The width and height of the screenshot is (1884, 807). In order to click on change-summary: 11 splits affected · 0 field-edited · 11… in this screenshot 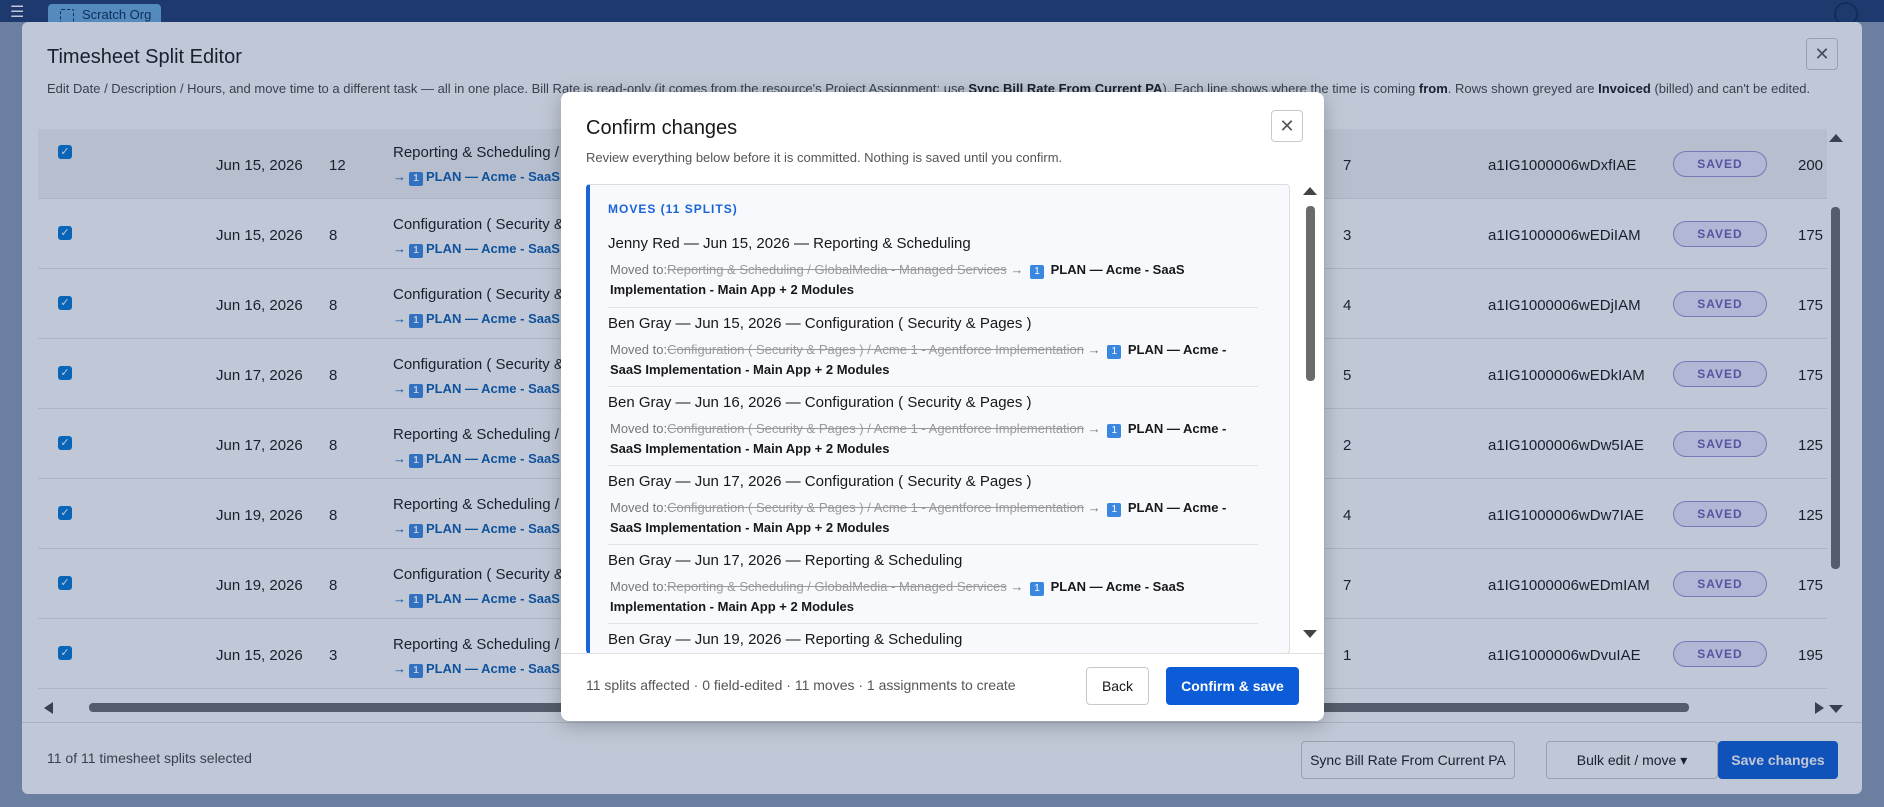, I will do `click(801, 685)`.